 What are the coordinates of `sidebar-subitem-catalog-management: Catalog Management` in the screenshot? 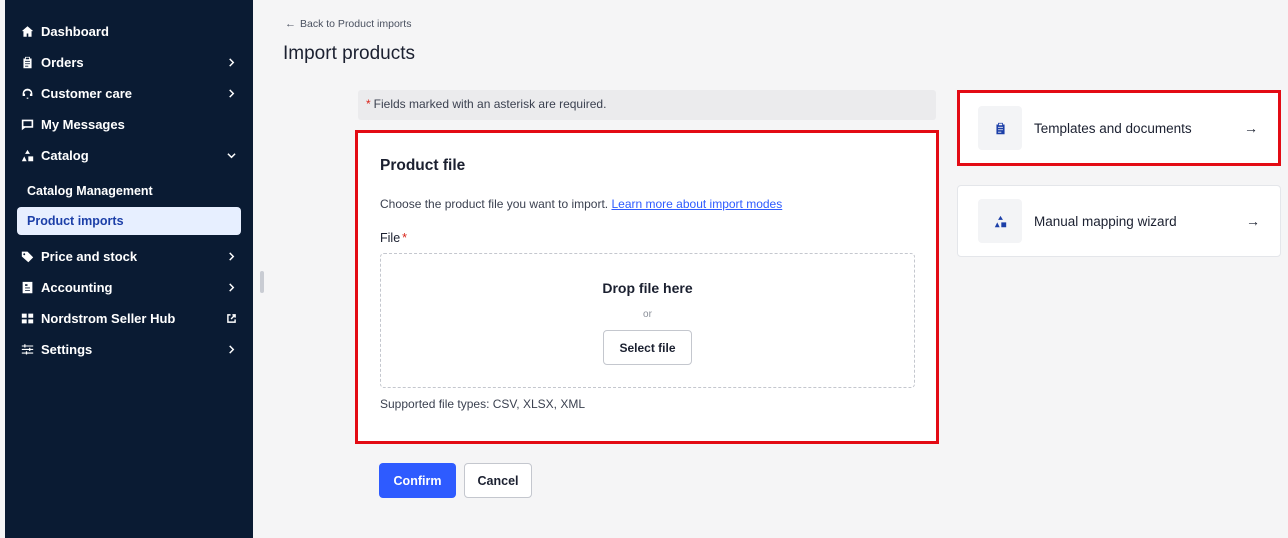 It's located at (129, 191).